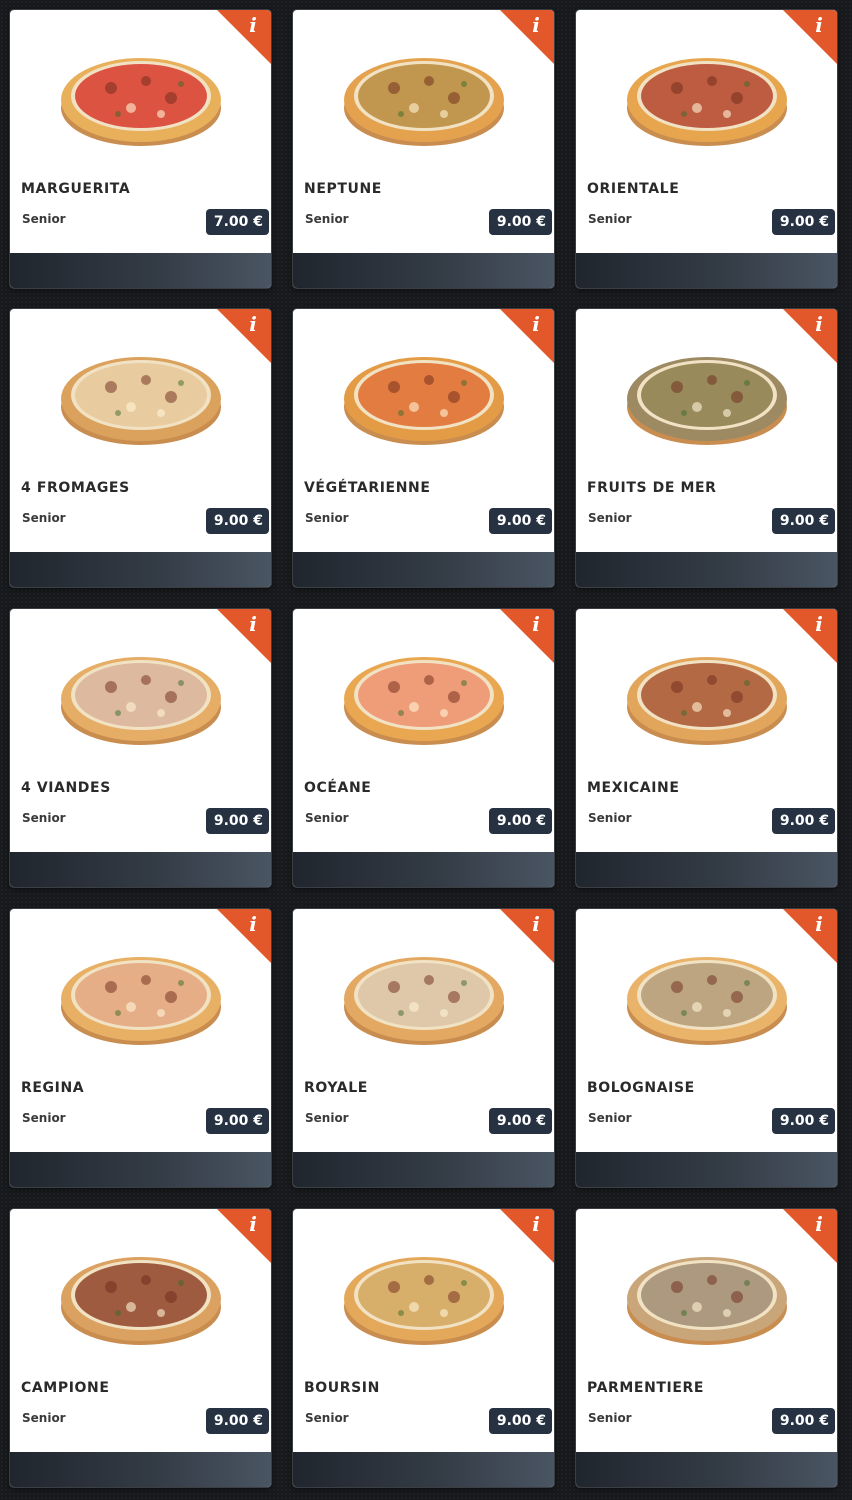 This screenshot has width=852, height=1500. I want to click on price-badge: 7.00 €, so click(237, 222).